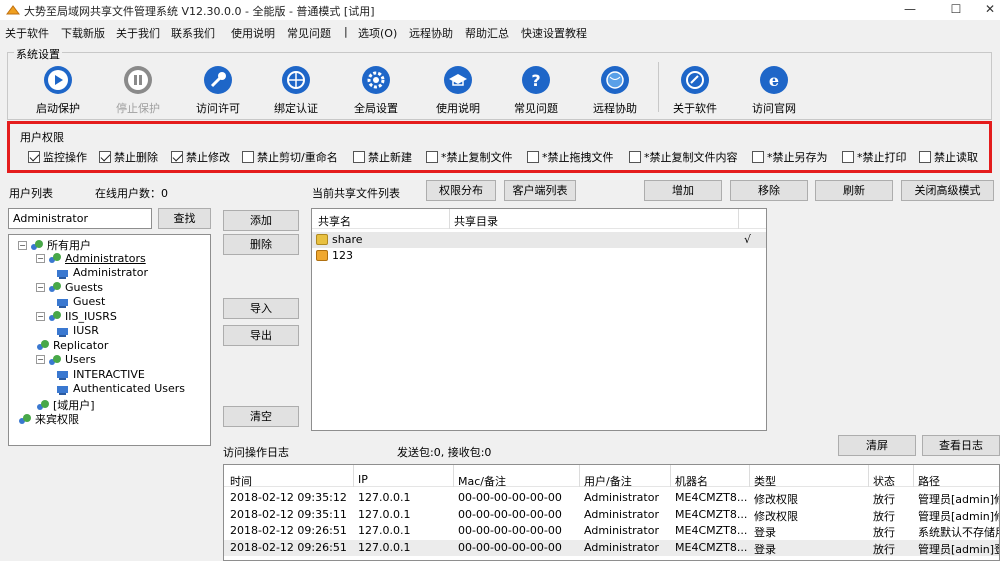  Describe the element at coordinates (461, 190) in the screenshot. I see `permission-distribution-button: 权限分布` at that location.